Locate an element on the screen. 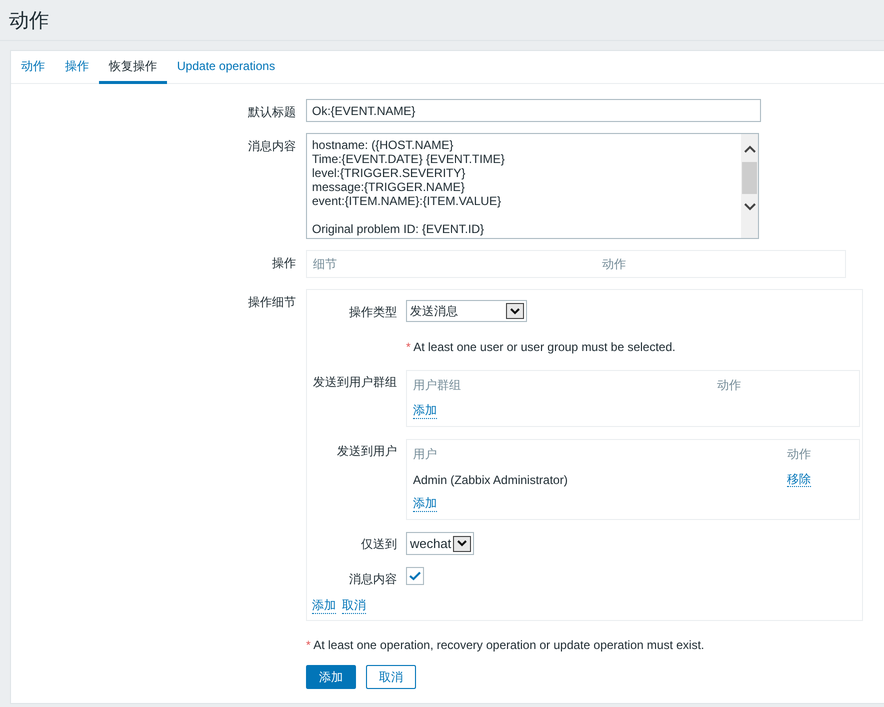  table-cell: Admin (Zabbix Administrator) is located at coordinates (490, 479).